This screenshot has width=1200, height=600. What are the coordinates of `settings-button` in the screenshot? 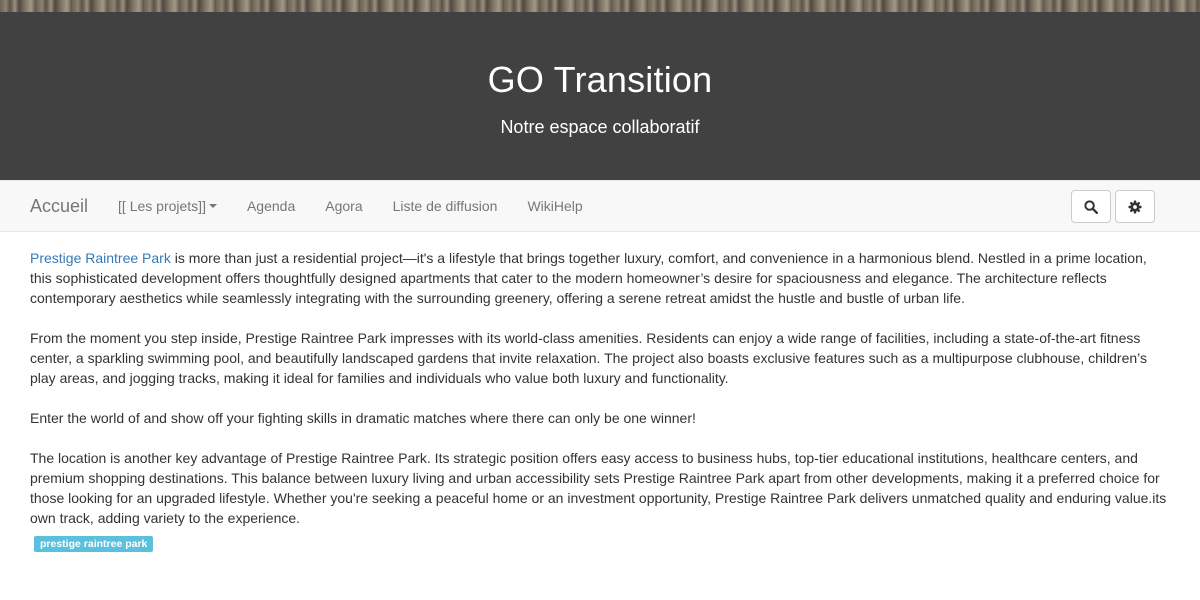 It's located at (1135, 206).